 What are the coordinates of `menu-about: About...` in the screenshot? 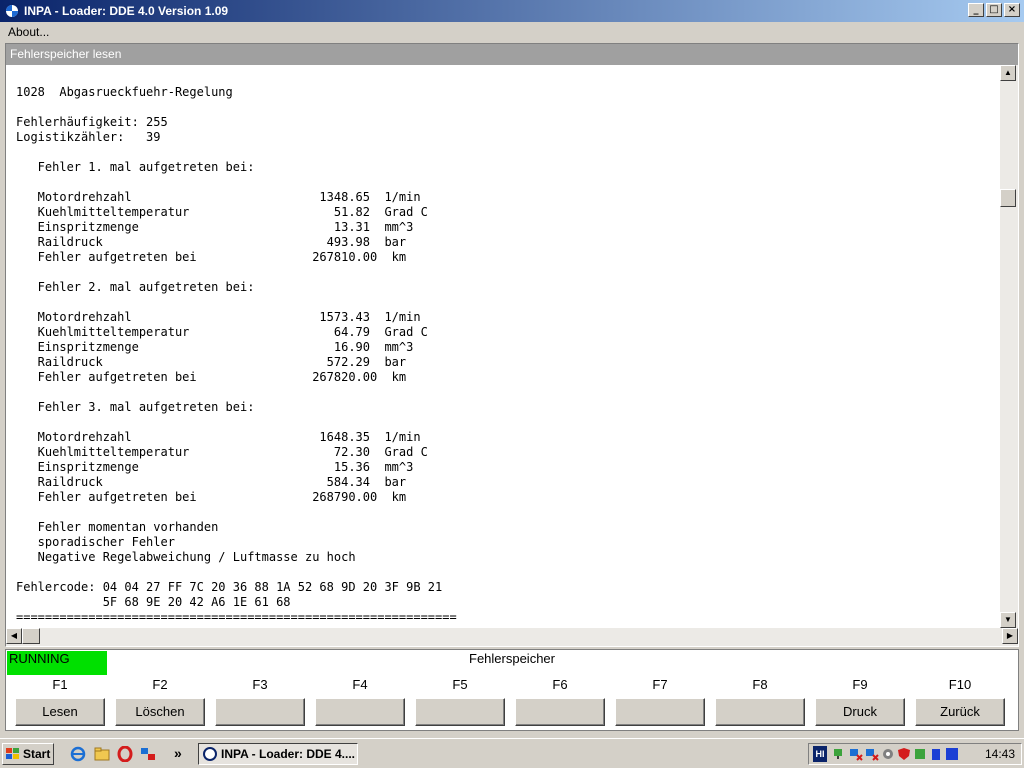 It's located at (28, 32).